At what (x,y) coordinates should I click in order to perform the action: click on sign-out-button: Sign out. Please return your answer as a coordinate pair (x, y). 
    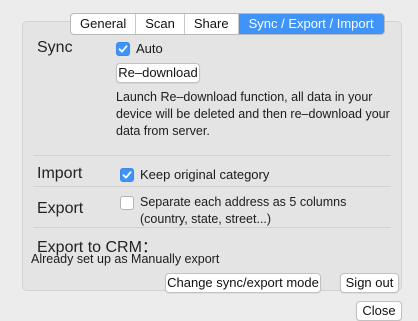
    Looking at the image, I should click on (369, 283).